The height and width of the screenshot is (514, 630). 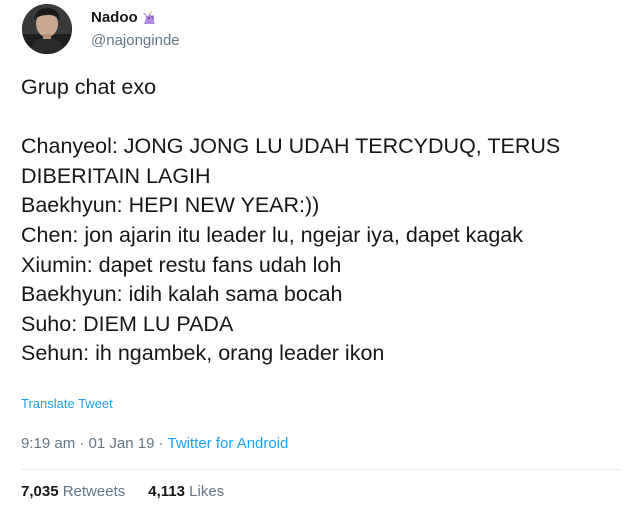 I want to click on tweet-line: DIBERITAIN LAGIH, so click(x=116, y=175).